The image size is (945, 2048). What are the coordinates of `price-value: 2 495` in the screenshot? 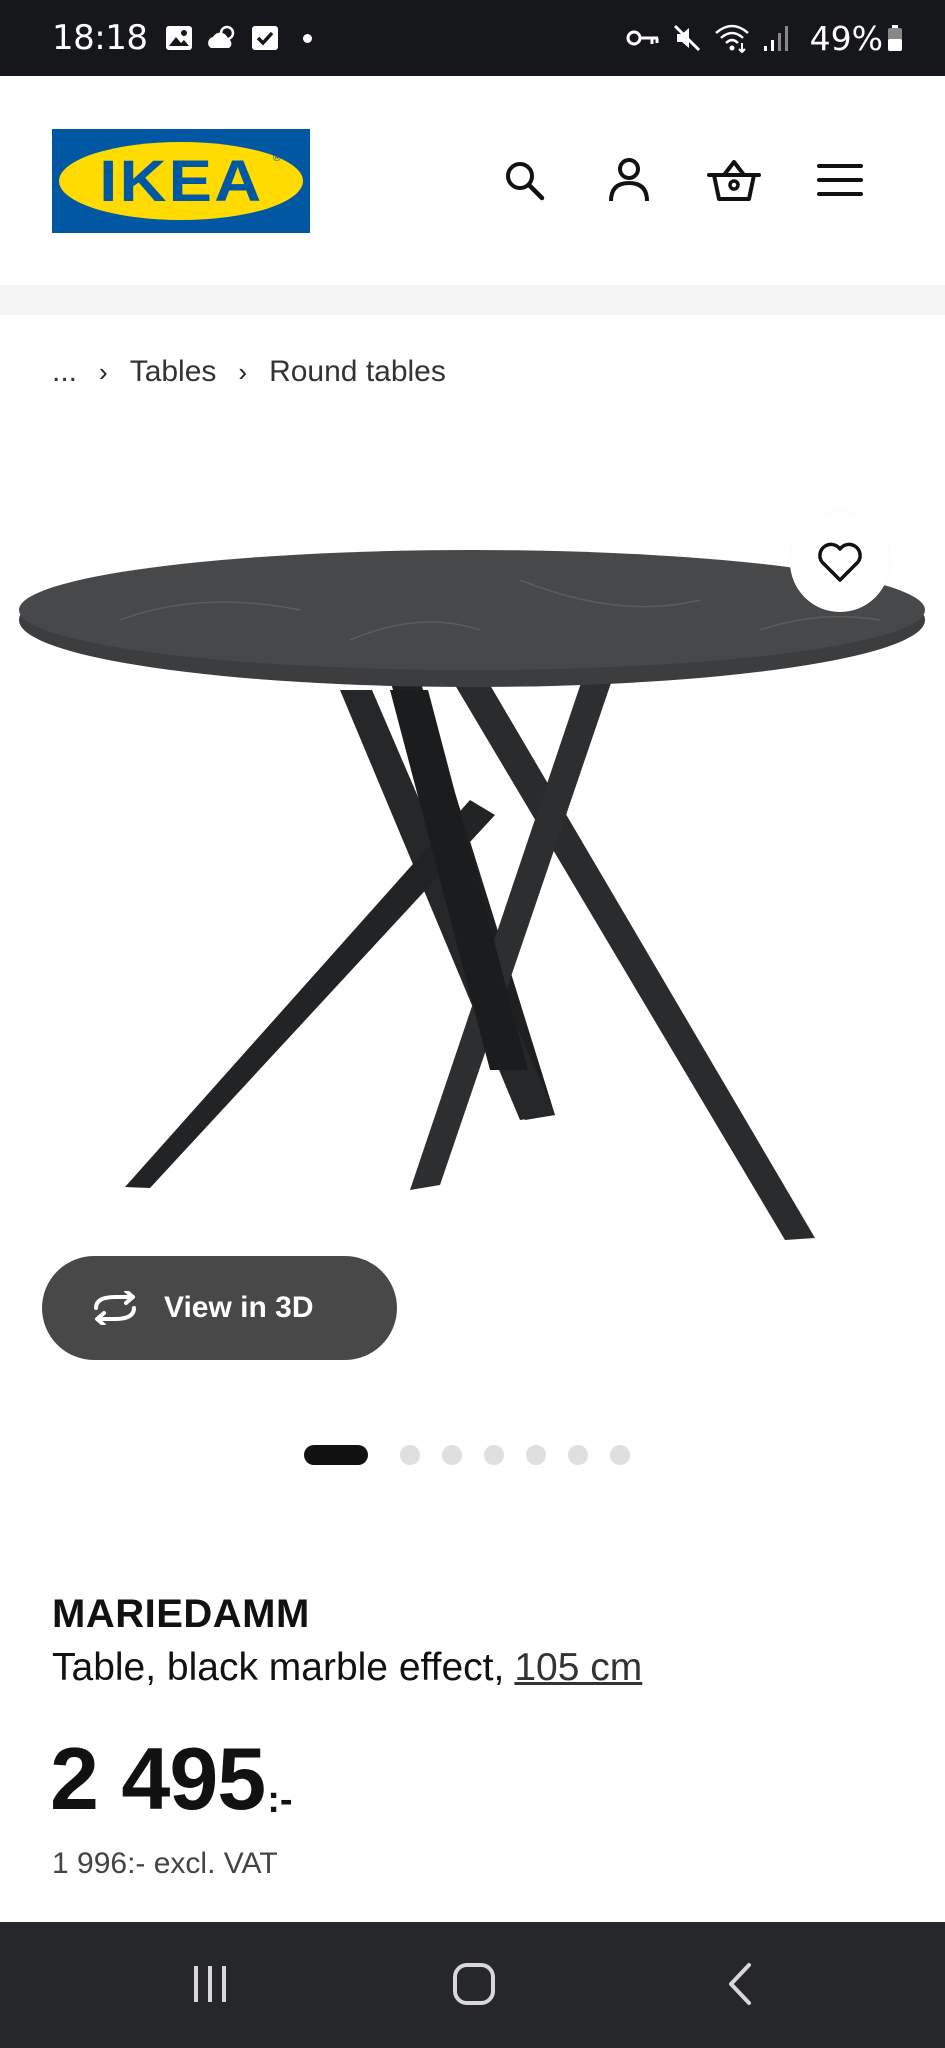 It's located at (158, 1778).